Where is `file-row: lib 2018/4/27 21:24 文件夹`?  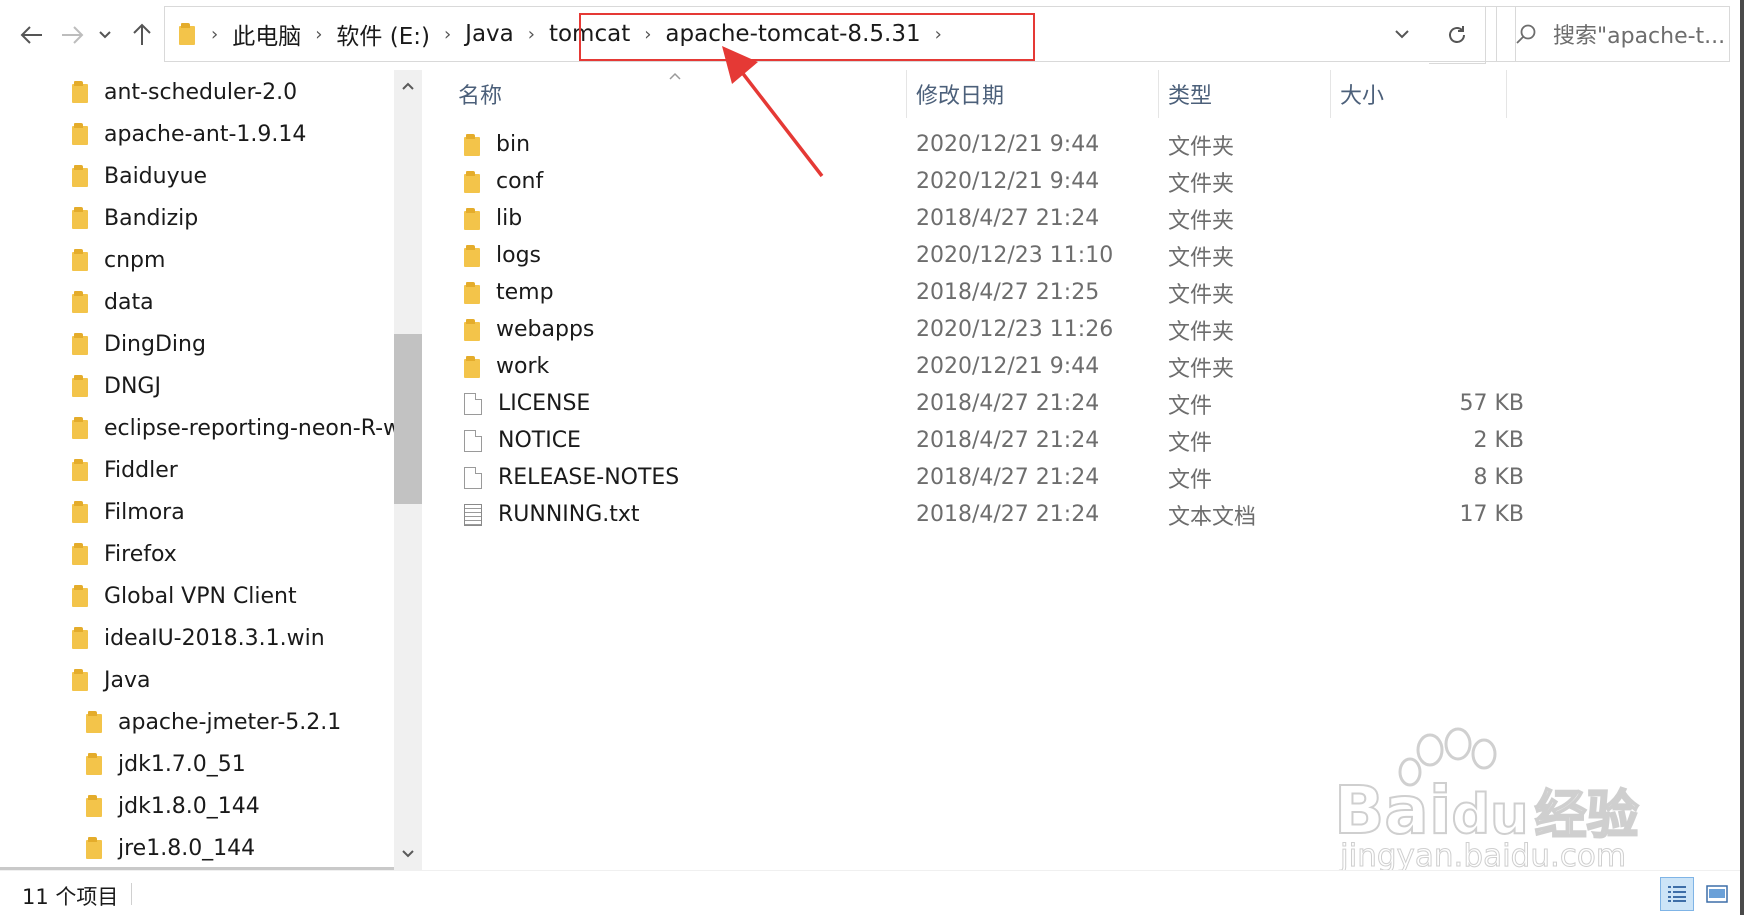 file-row: lib 2018/4/27 21:24 文件夹 is located at coordinates (980, 218).